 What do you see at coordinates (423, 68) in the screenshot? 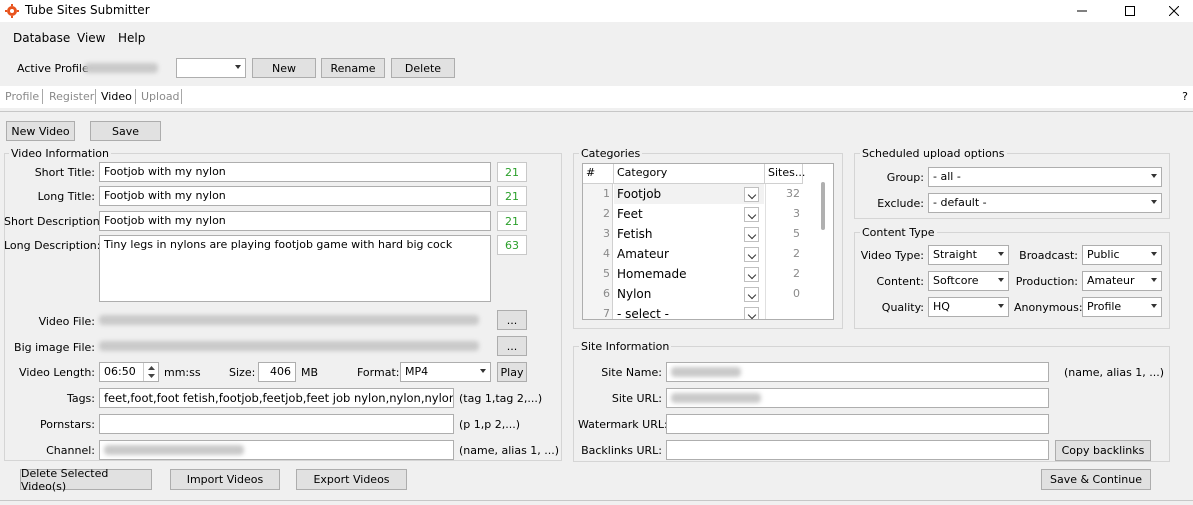
I see `delete-profile-button: Delete` at bounding box center [423, 68].